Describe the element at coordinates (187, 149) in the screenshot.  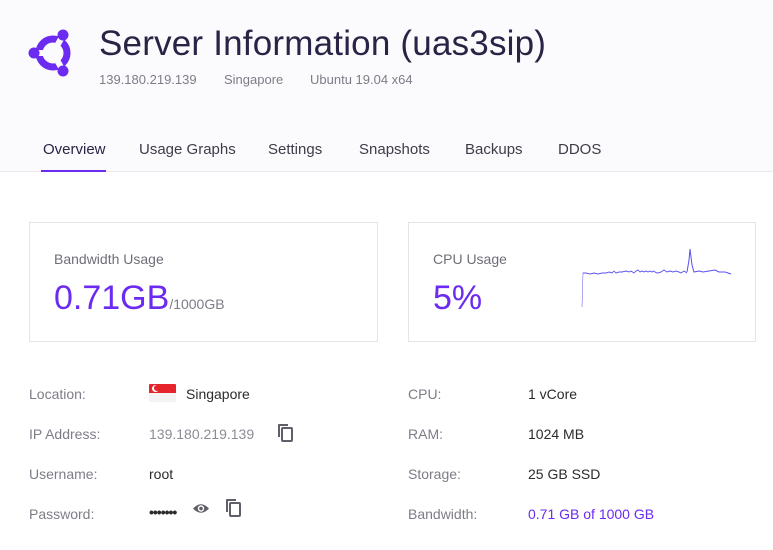
I see `tab-usage-graphs: Usage Graphs` at that location.